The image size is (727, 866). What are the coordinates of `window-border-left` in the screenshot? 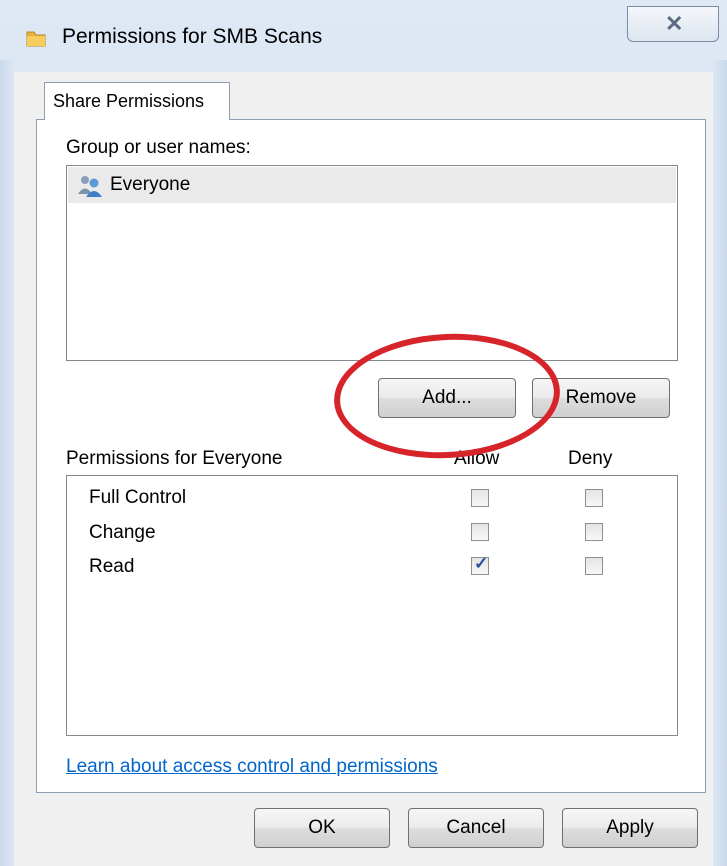 It's located at (7, 463).